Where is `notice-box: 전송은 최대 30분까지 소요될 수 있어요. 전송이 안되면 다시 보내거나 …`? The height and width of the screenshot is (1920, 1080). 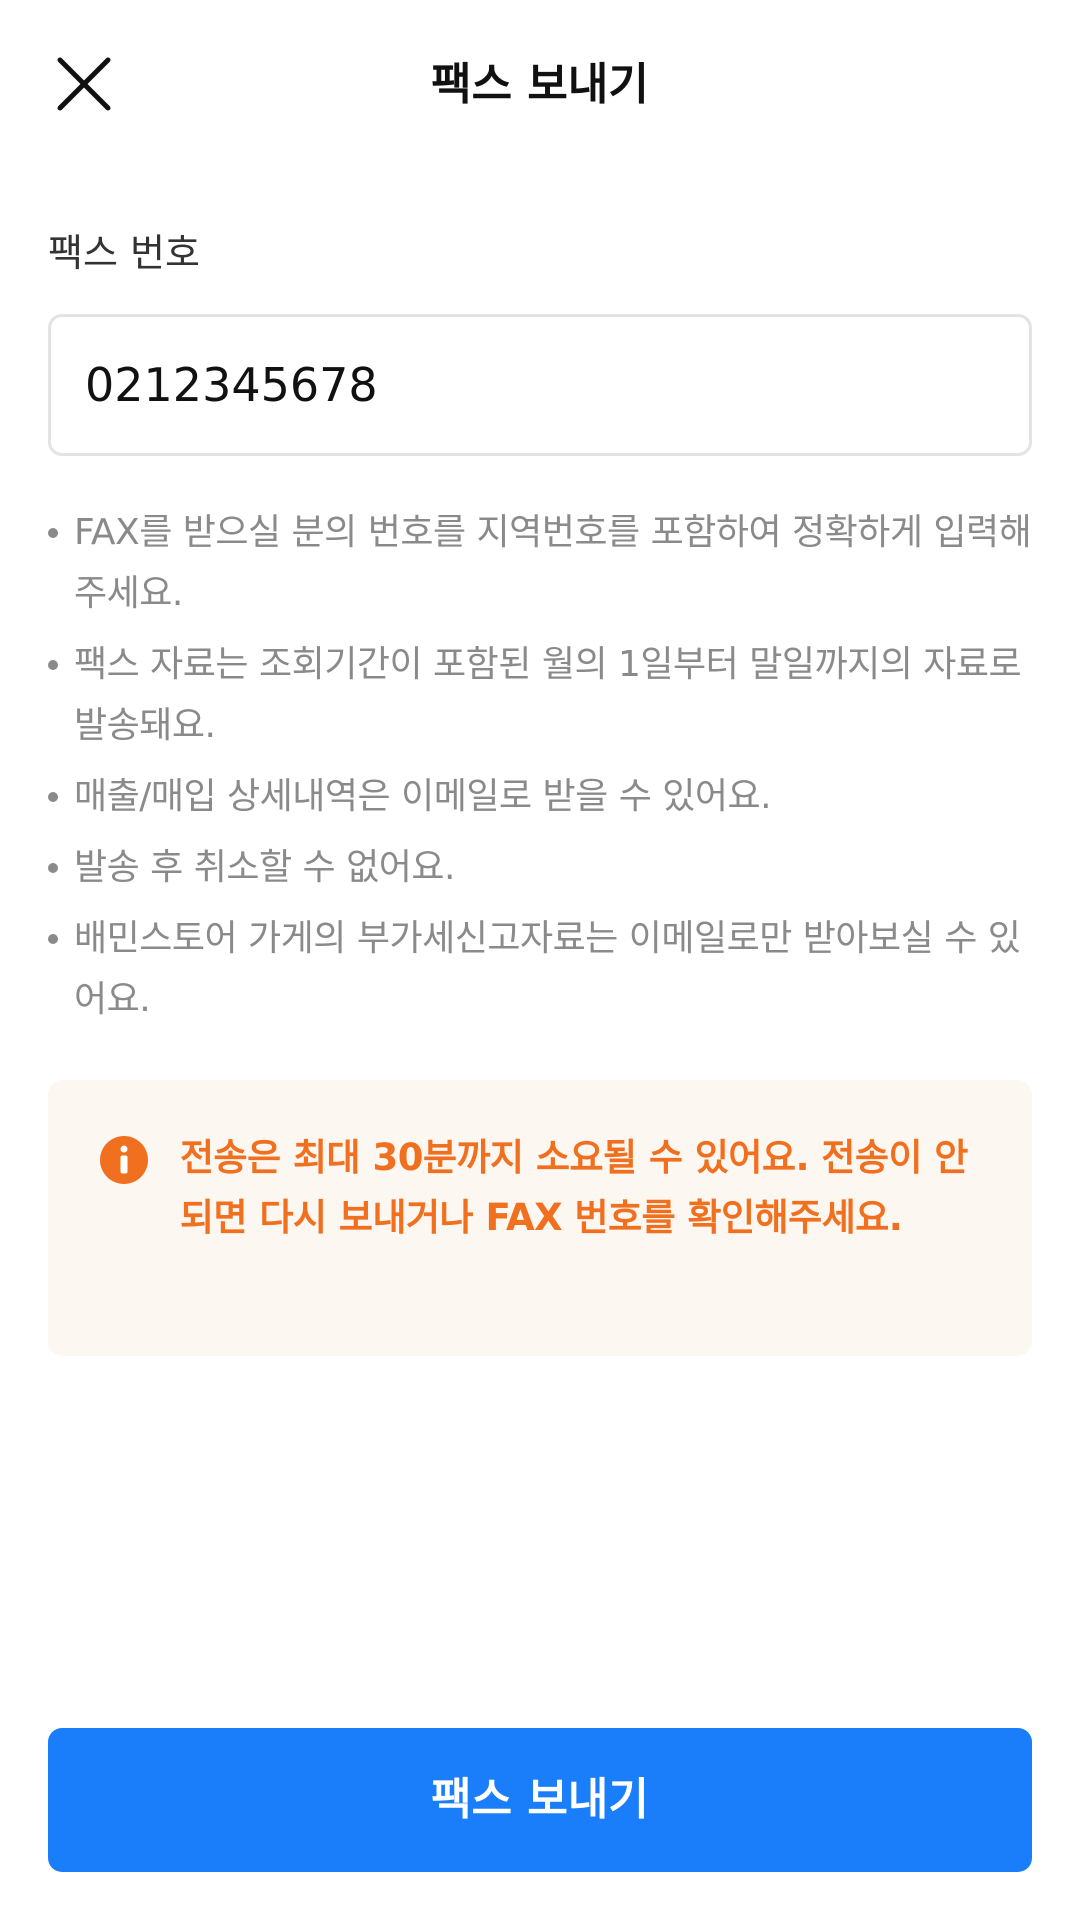 notice-box: 전송은 최대 30분까지 소요될 수 있어요. 전송이 안되면 다시 보내거나 … is located at coordinates (540, 1218).